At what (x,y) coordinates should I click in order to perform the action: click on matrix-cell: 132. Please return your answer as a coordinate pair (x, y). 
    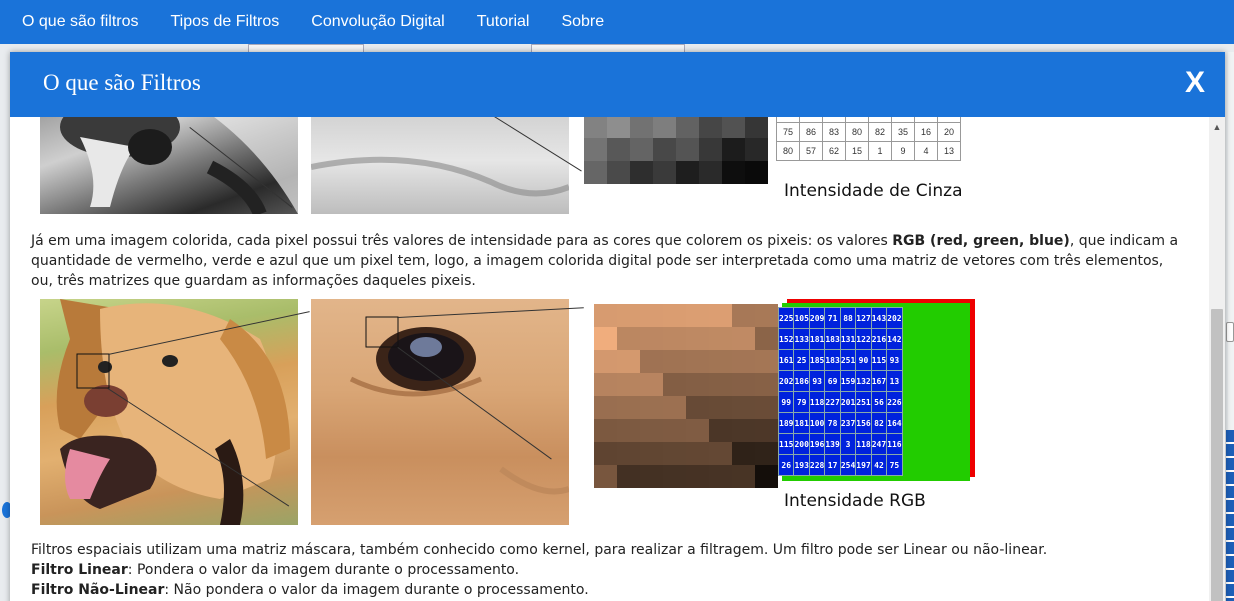
    Looking at the image, I should click on (863, 381).